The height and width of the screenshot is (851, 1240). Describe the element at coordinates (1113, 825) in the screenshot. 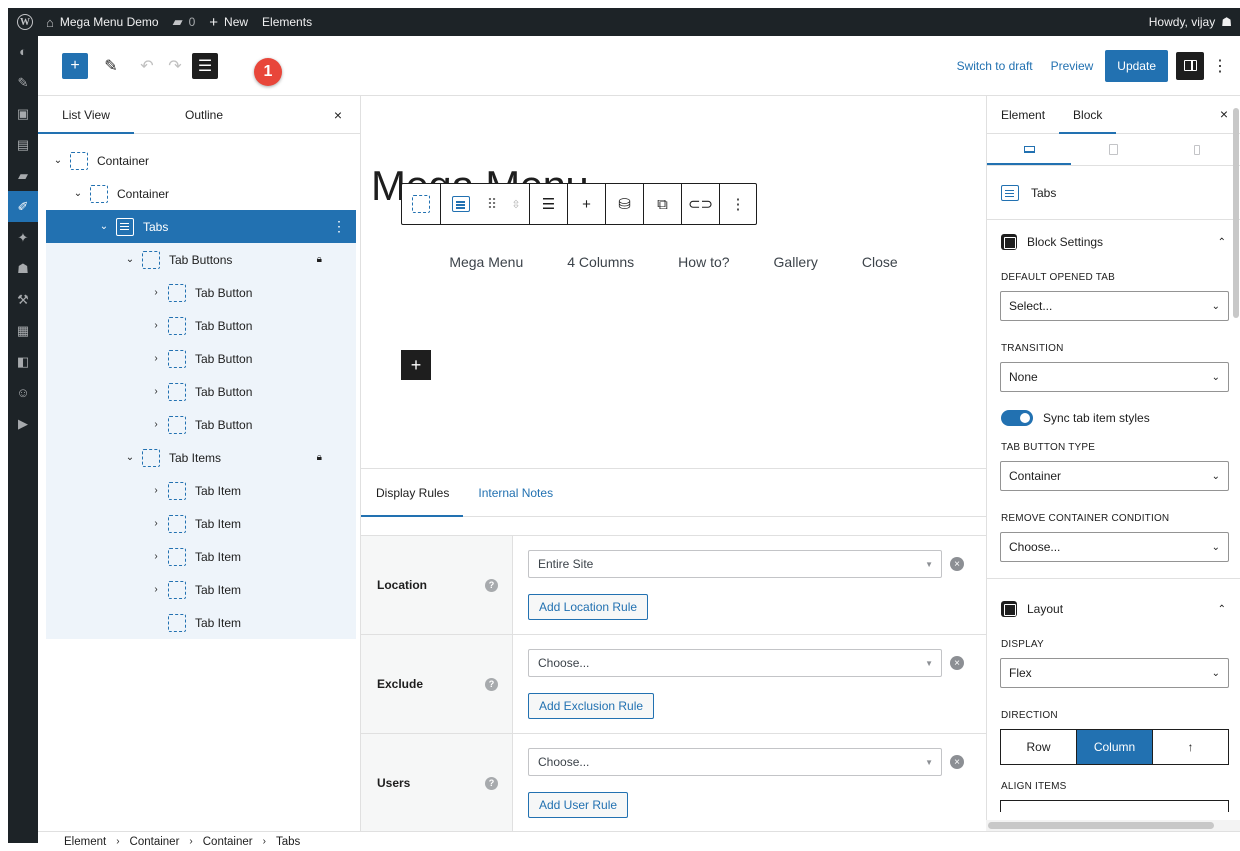

I see `sidebar-horizontal-scrollbar` at that location.